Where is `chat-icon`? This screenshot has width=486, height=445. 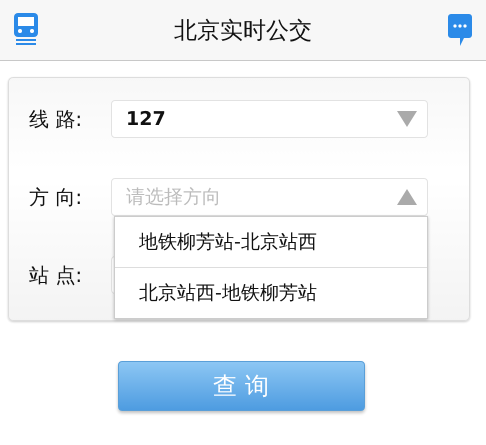 chat-icon is located at coordinates (460, 30).